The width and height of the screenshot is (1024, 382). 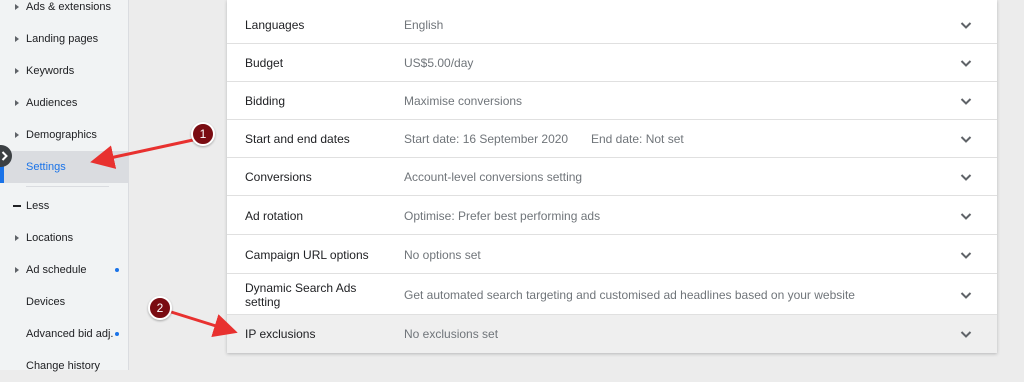 I want to click on chevron-right-icon, so click(x=4, y=156).